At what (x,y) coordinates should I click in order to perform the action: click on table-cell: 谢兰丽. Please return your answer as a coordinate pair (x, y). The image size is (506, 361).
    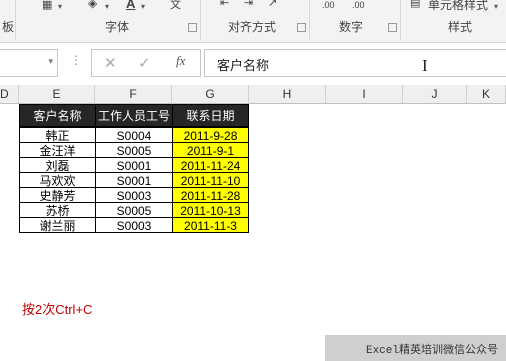
    Looking at the image, I should click on (57, 225).